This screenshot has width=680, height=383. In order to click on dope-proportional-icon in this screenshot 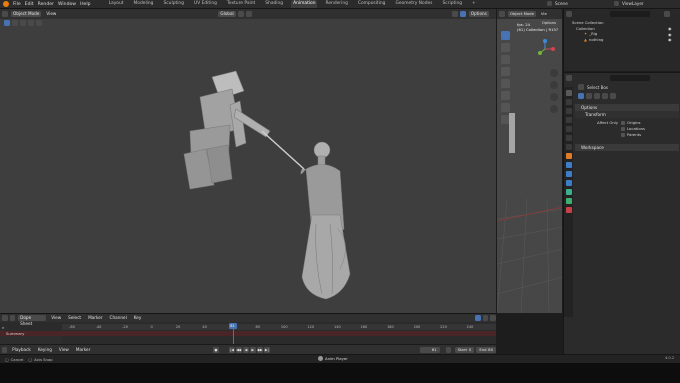, I will do `click(493, 318)`.